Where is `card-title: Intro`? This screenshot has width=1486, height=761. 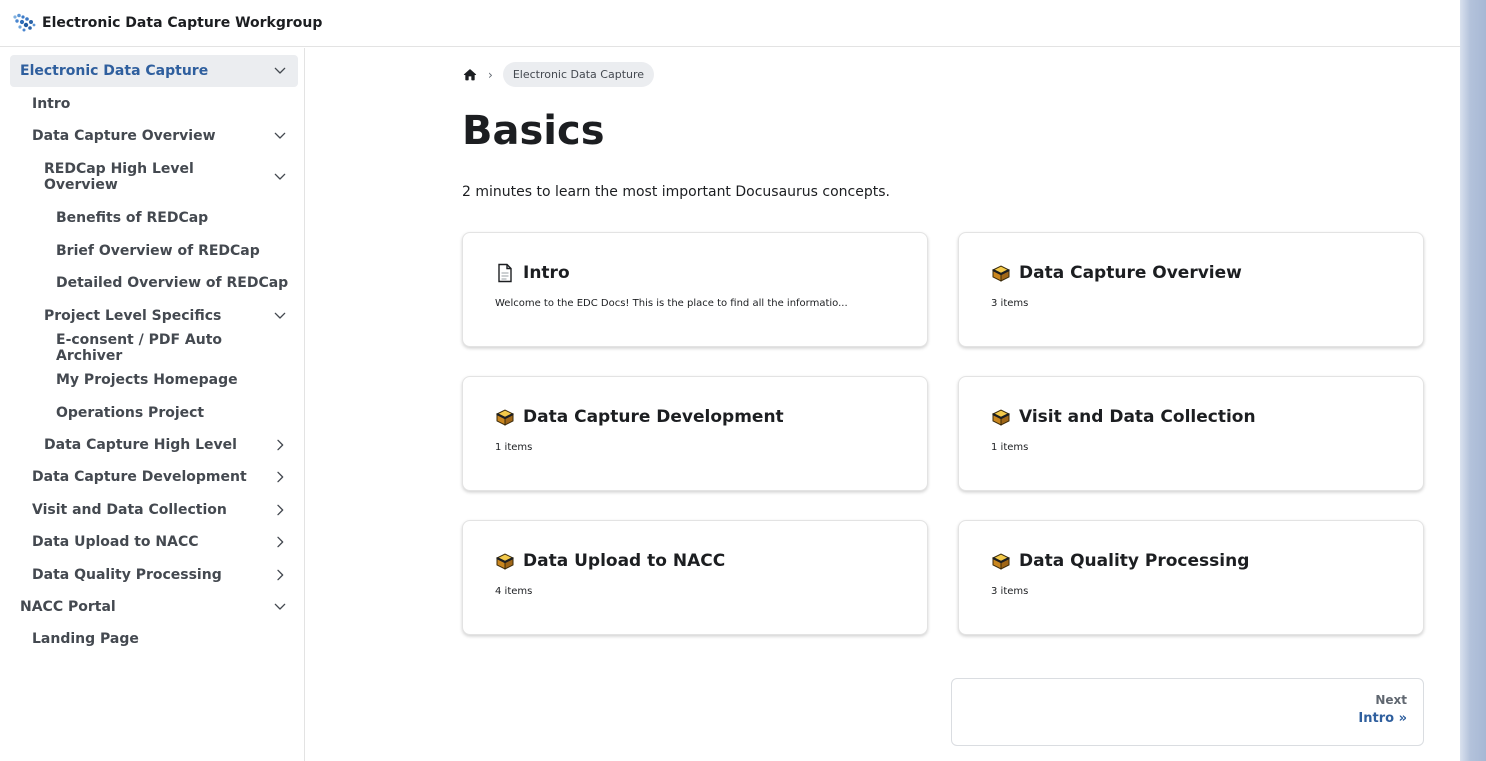
card-title: Intro is located at coordinates (695, 273).